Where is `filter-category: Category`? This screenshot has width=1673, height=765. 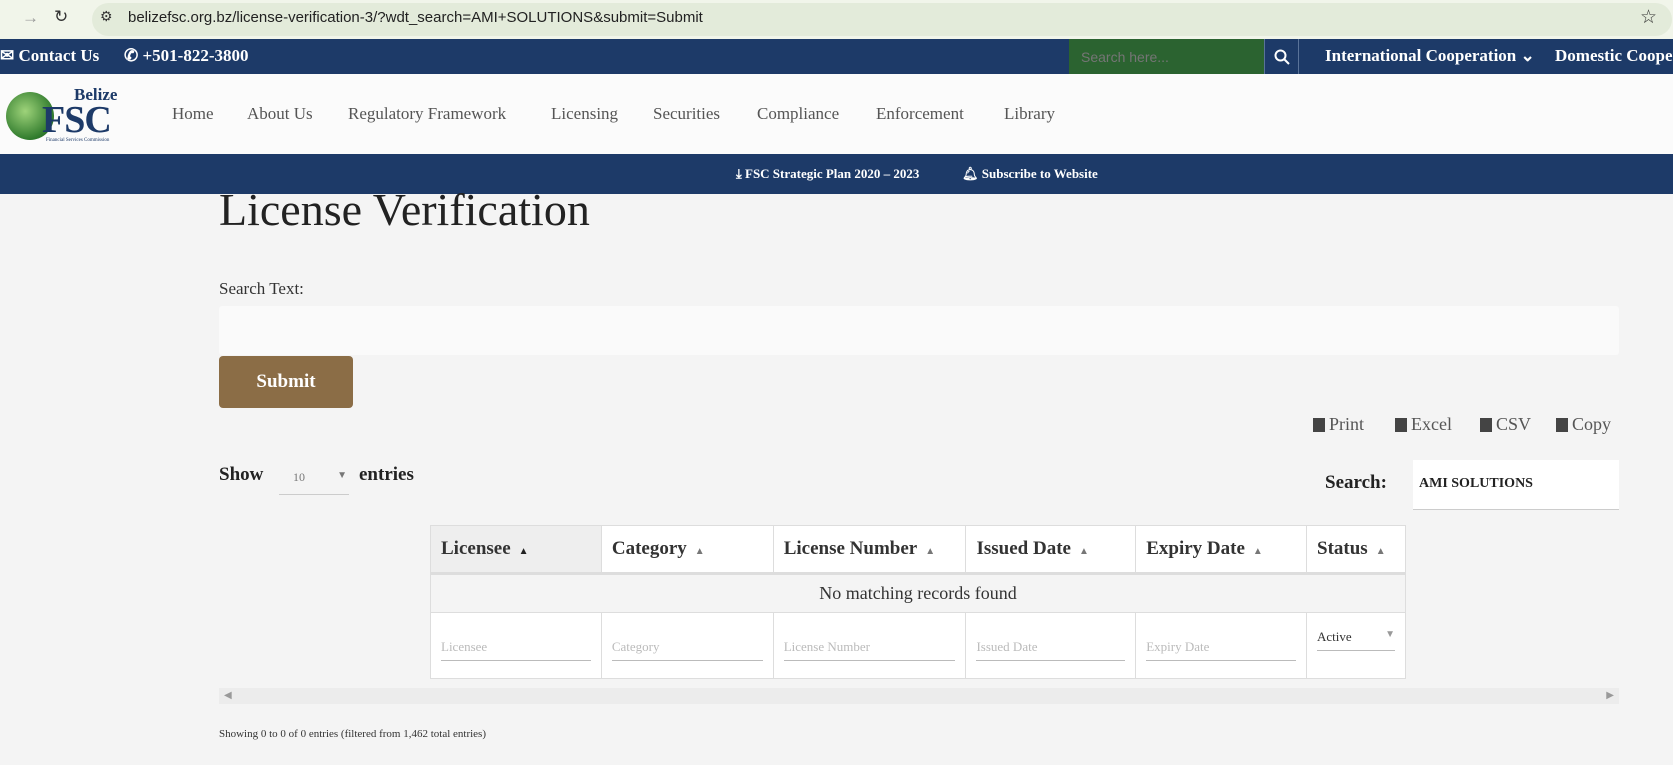 filter-category: Category is located at coordinates (687, 648).